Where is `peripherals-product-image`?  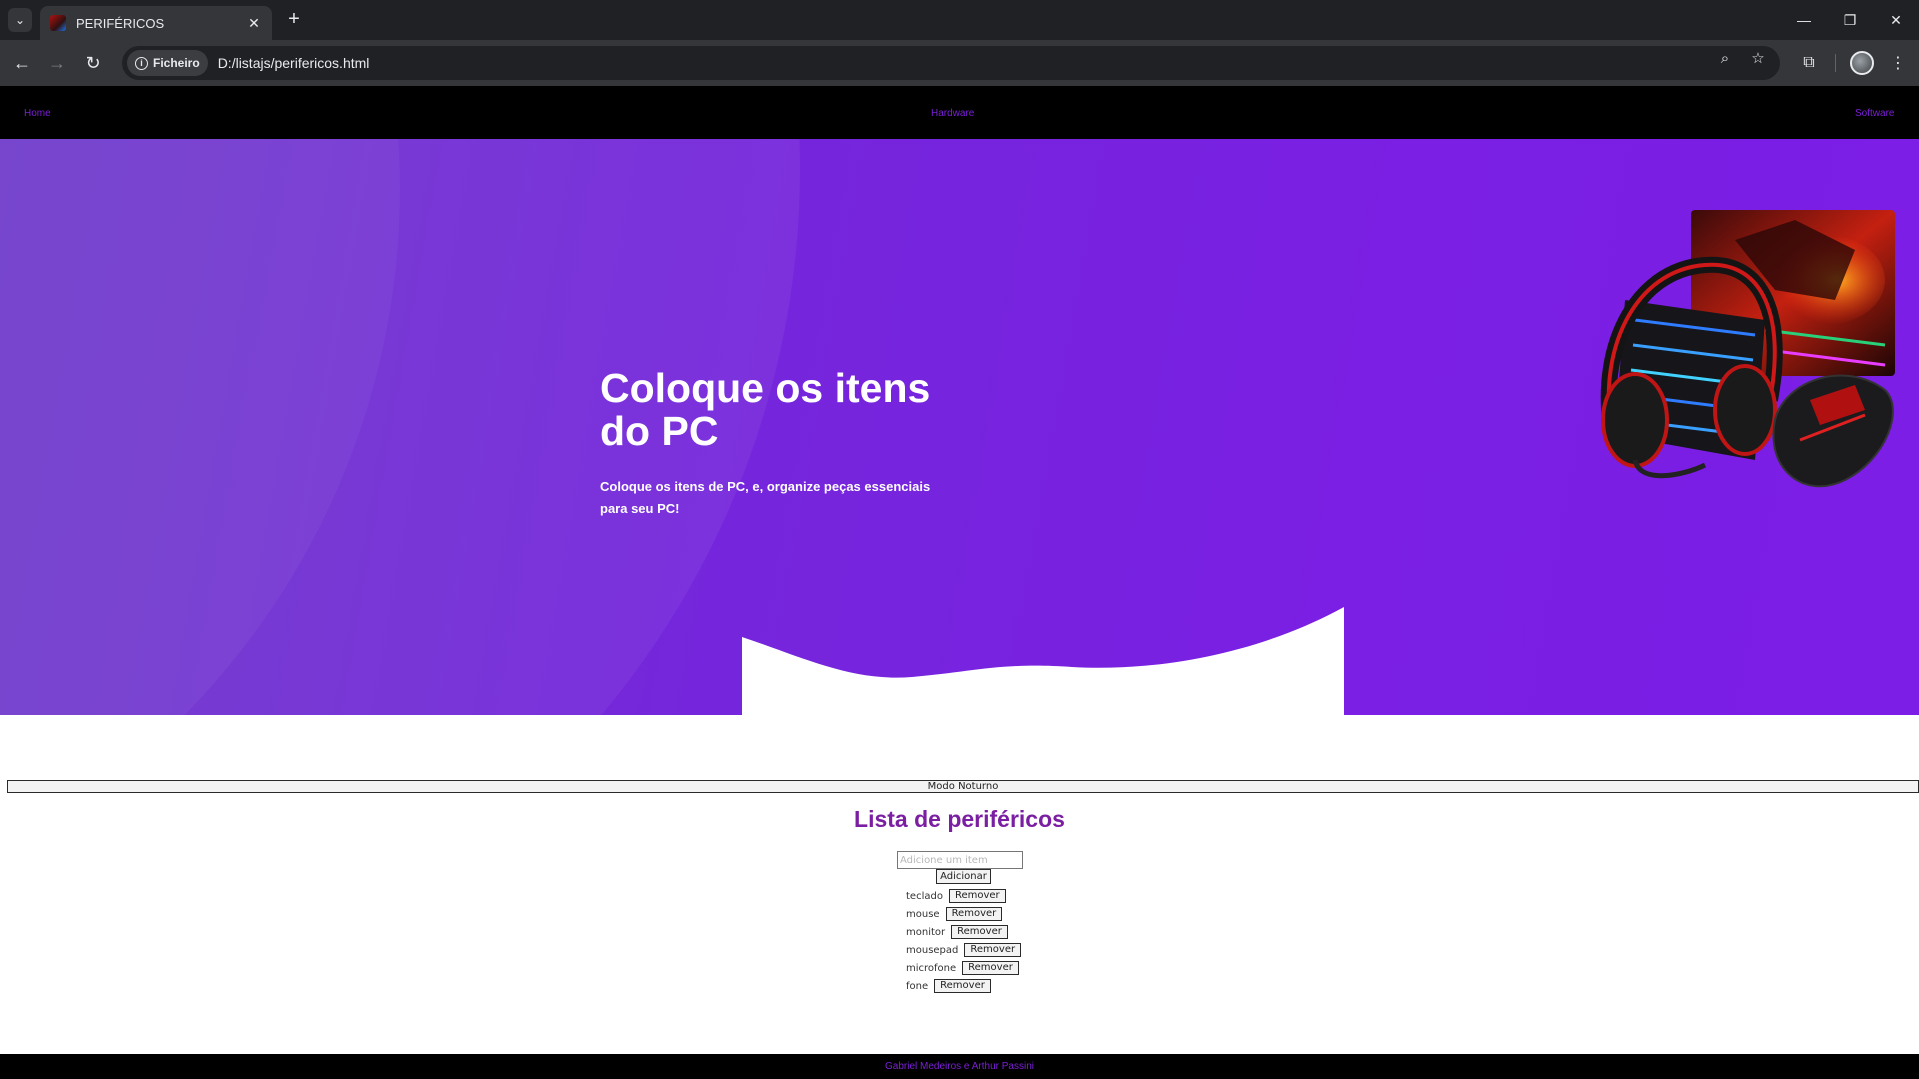
peripherals-product-image is located at coordinates (1747, 349).